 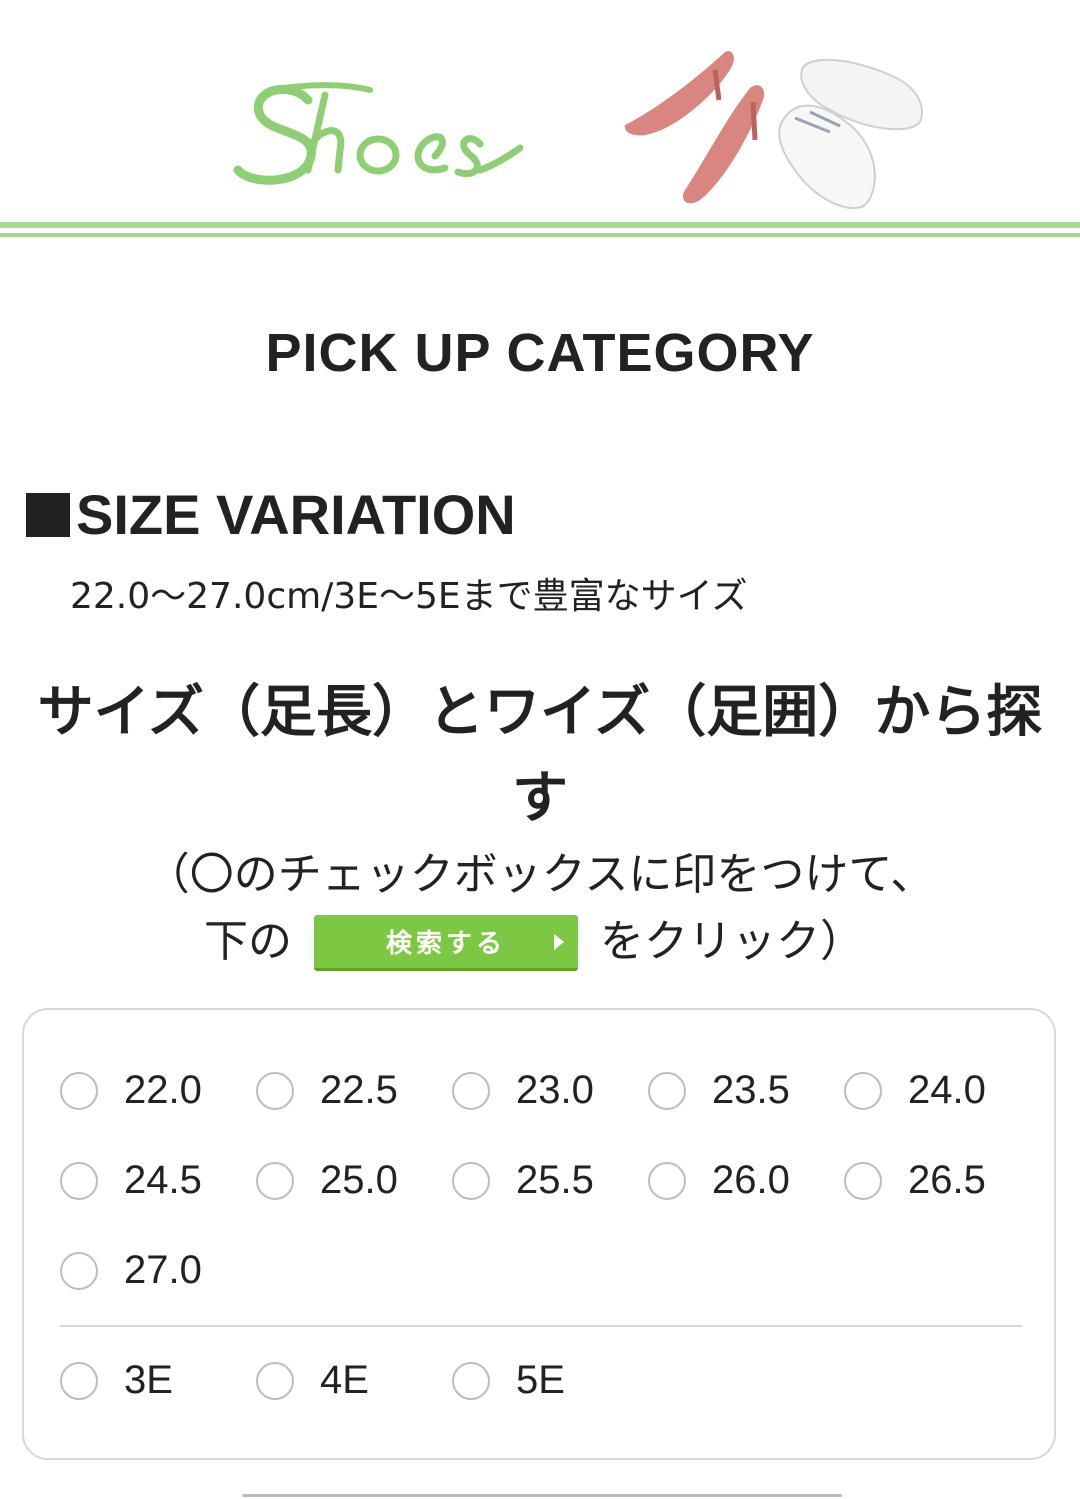 I want to click on size-search-heading: サイズ（足長）とワイズ（足囲）から探す, so click(x=540, y=755).